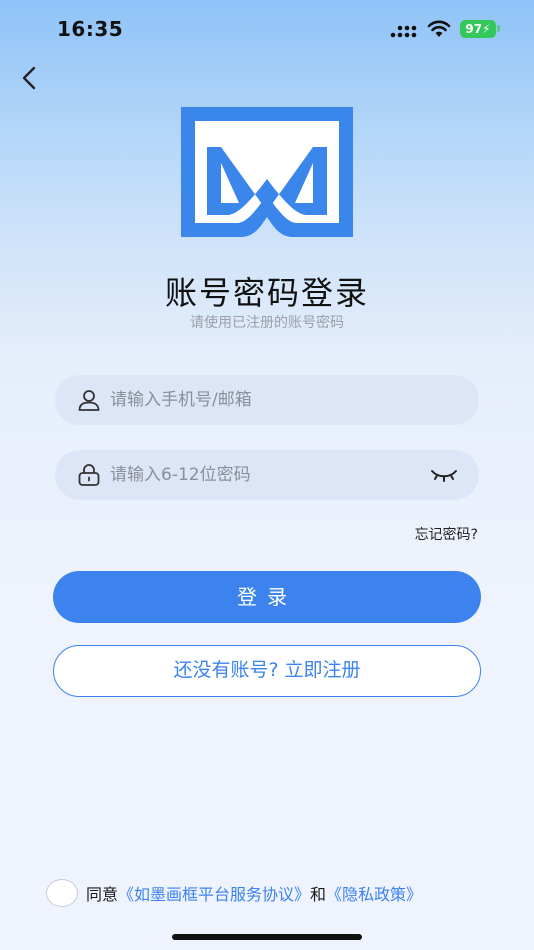 The height and width of the screenshot is (950, 534). Describe the element at coordinates (267, 597) in the screenshot. I see `login-button: 登录` at that location.